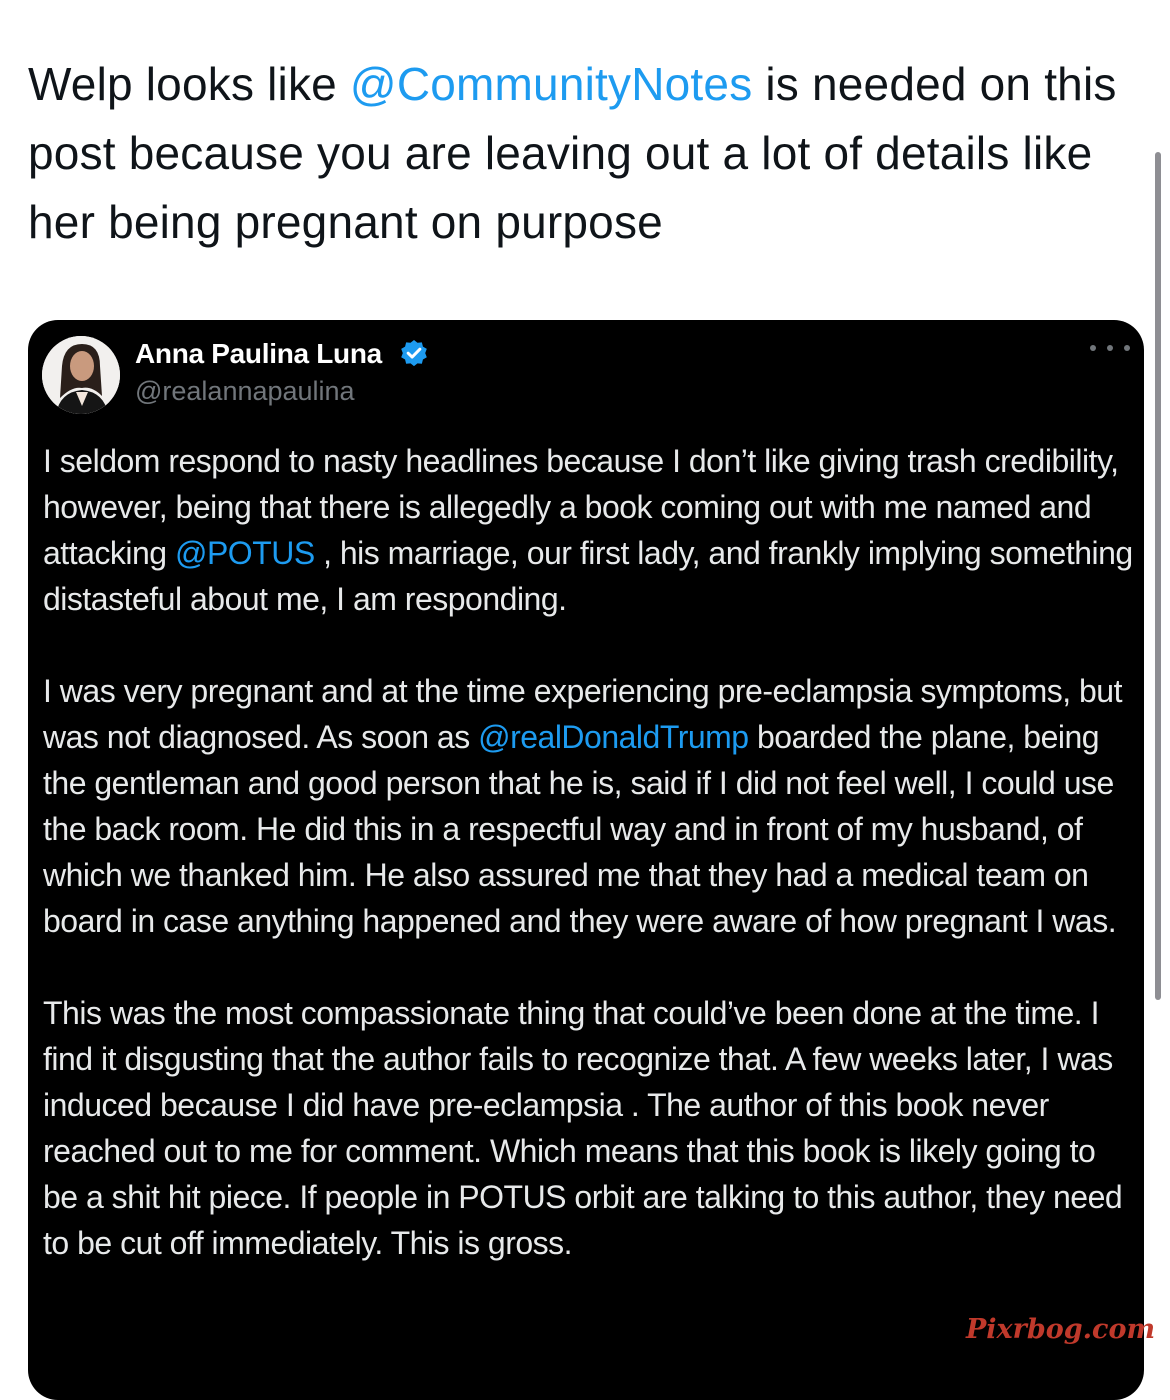 The image size is (1170, 1400). What do you see at coordinates (245, 391) in the screenshot?
I see `author-handle: @realannapaulina` at bounding box center [245, 391].